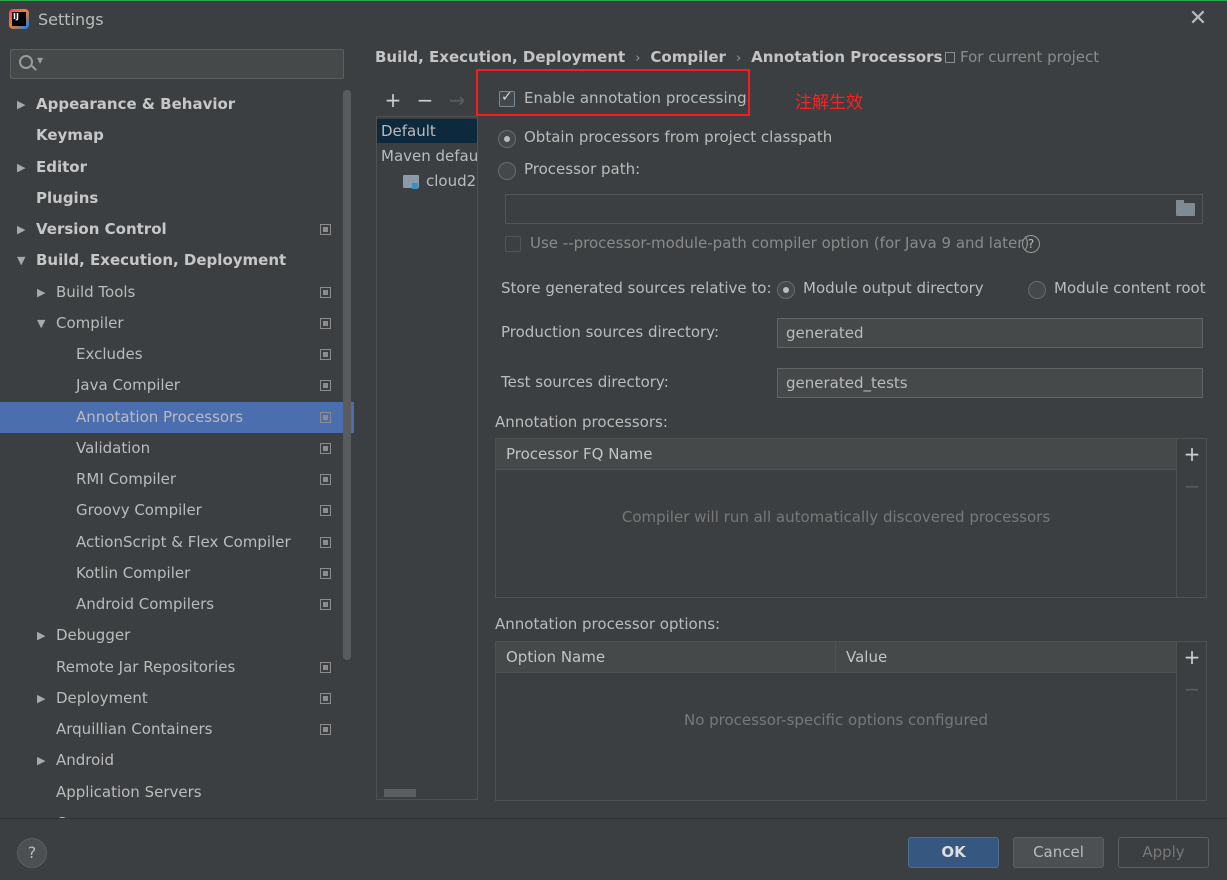 The image size is (1227, 880). I want to click on apply-button: Apply, so click(1163, 852).